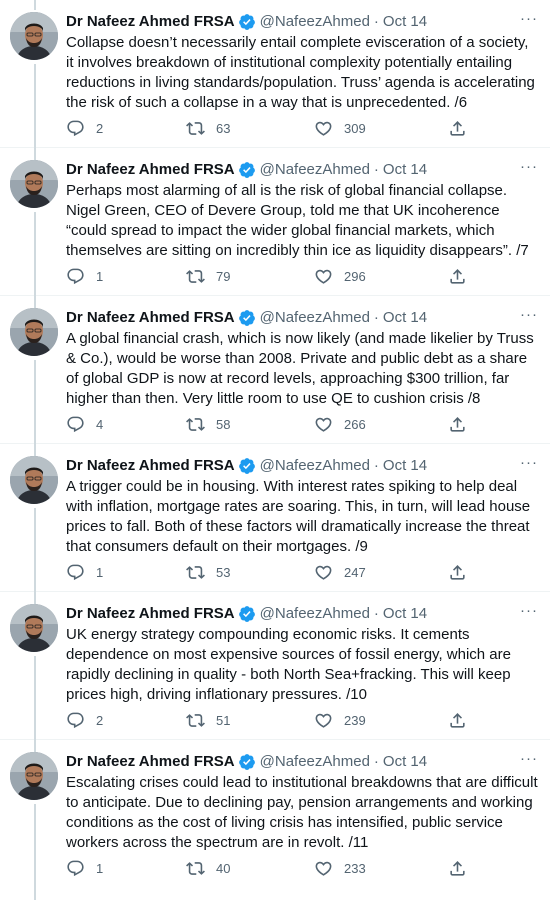 This screenshot has height=900, width=550. I want to click on like-count: 309, so click(355, 128).